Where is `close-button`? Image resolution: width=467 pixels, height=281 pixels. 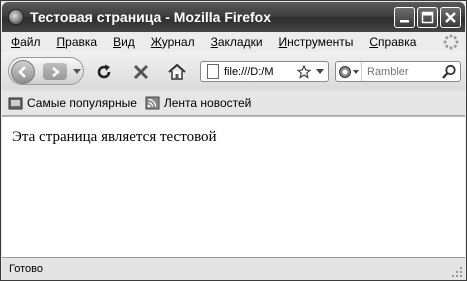 close-button is located at coordinates (450, 17).